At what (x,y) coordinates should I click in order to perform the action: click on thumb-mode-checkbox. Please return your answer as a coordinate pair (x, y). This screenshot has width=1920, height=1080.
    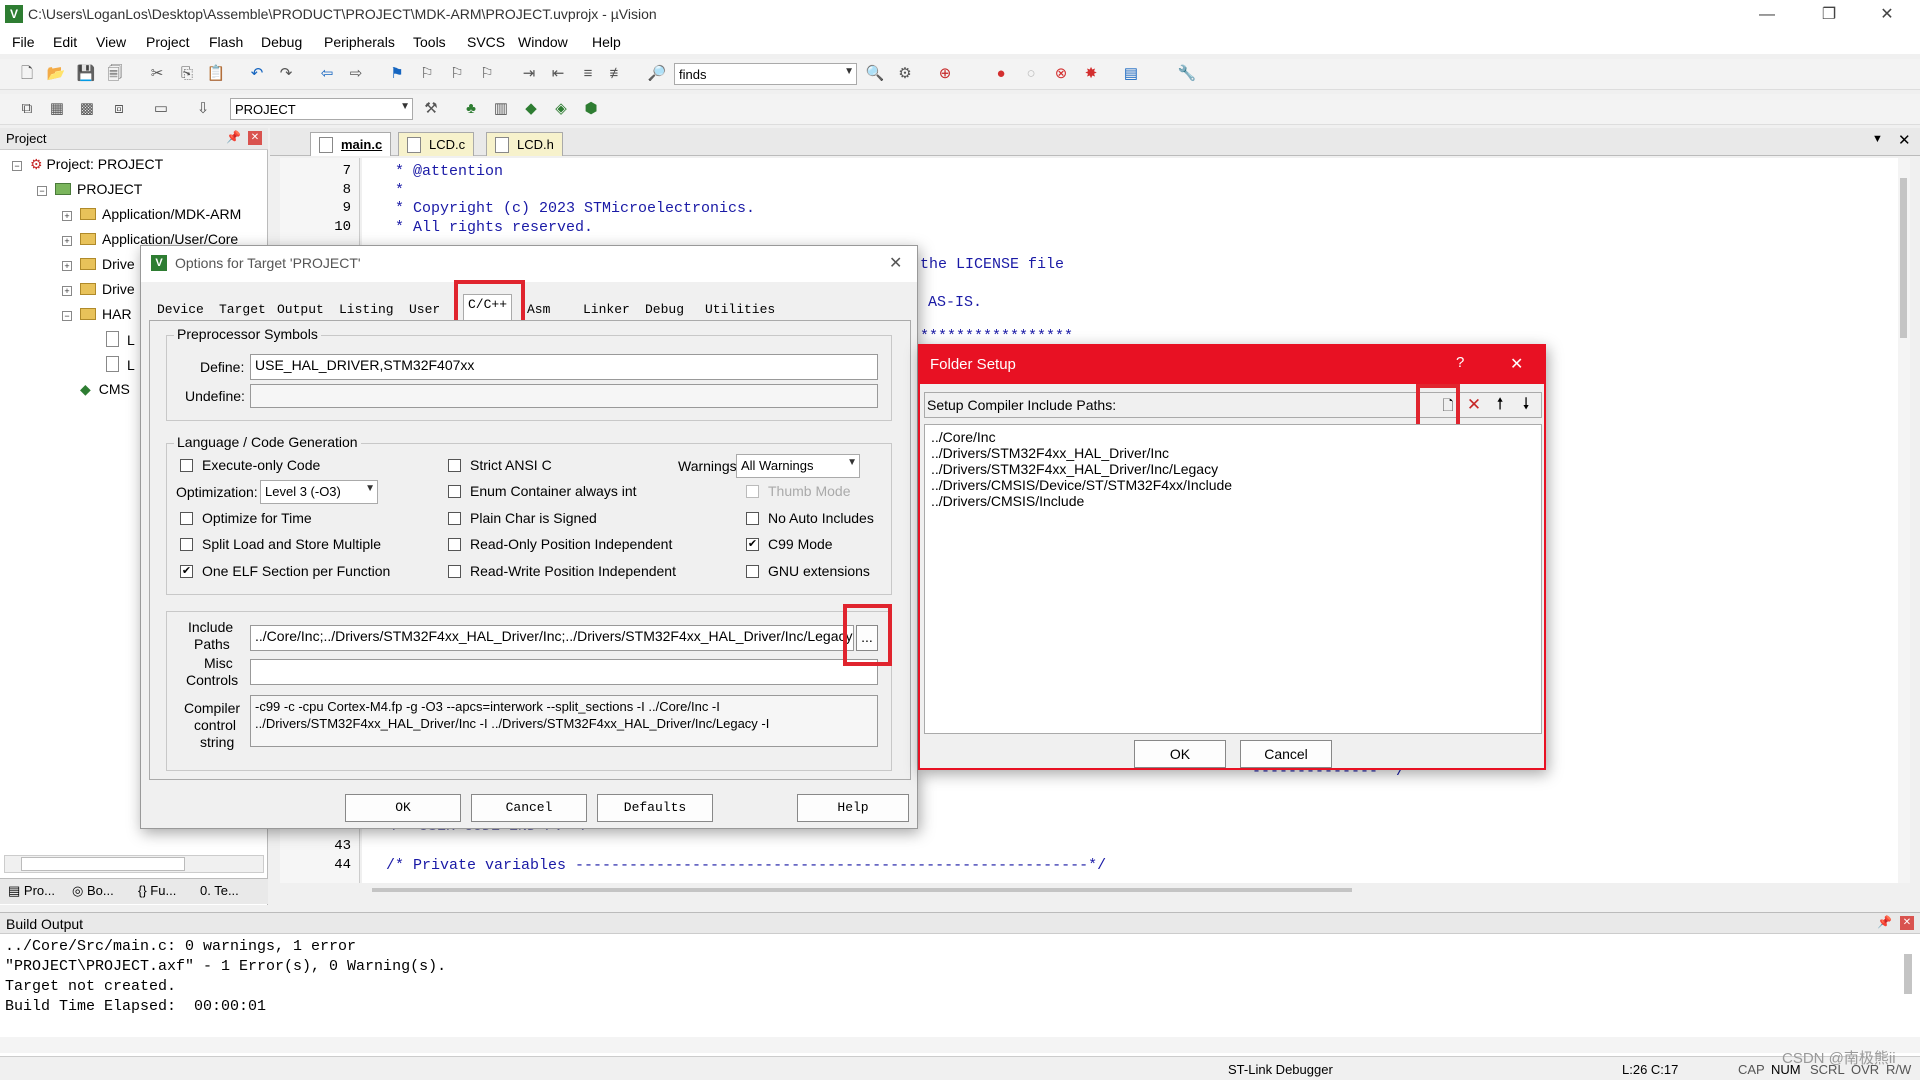
    Looking at the image, I should click on (752, 491).